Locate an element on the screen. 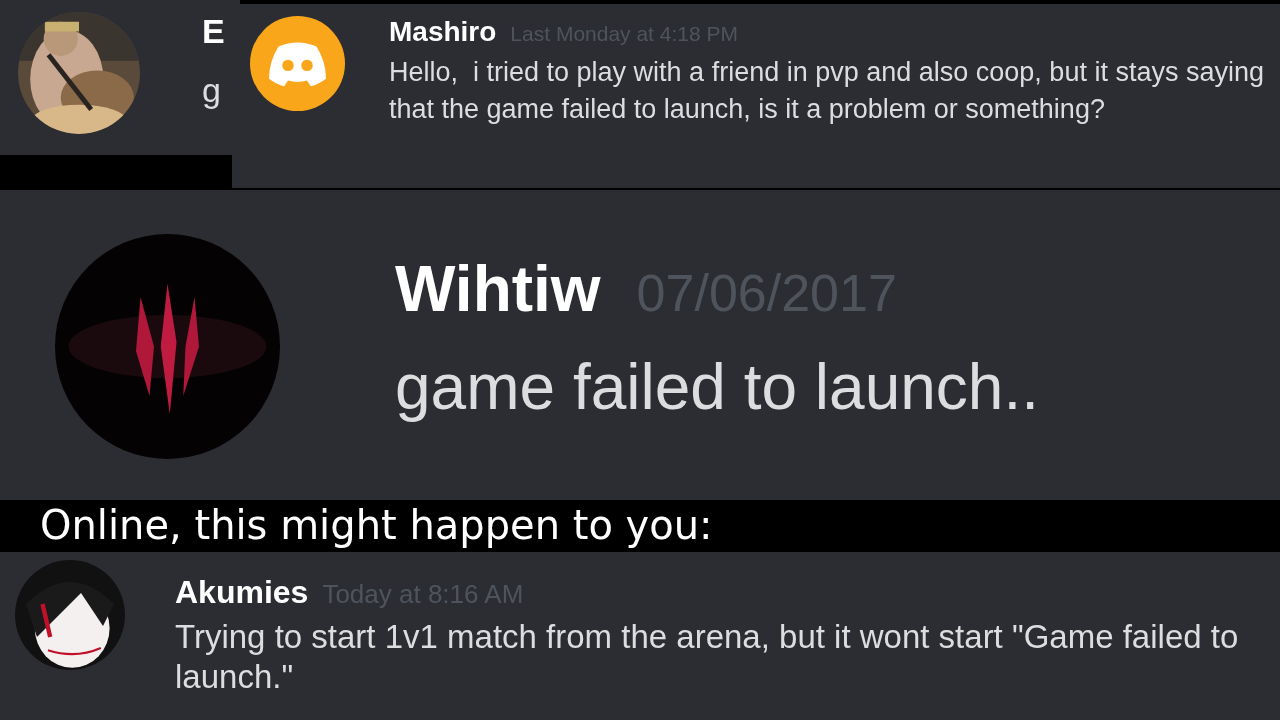 This screenshot has width=1280, height=720. claw-marks-icon is located at coordinates (167, 346).